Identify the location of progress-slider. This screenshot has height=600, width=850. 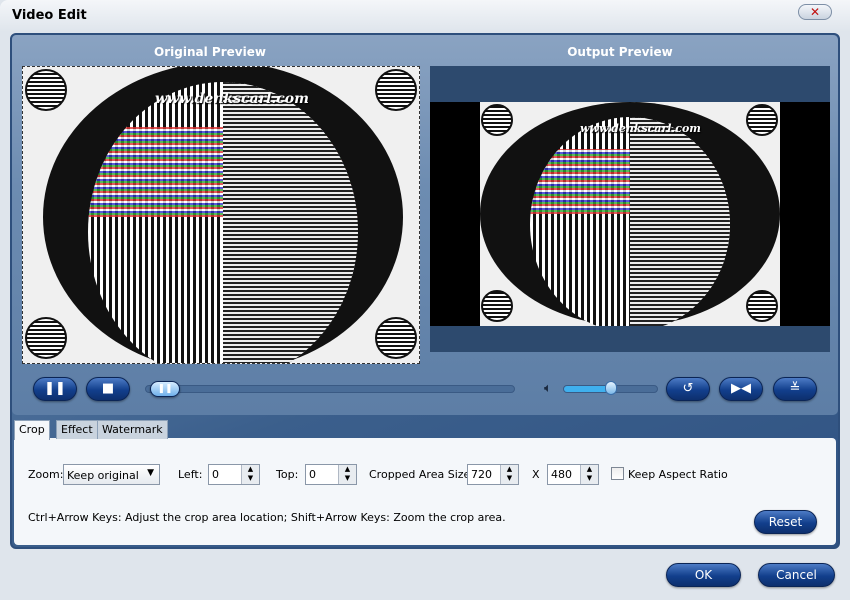
(330, 389).